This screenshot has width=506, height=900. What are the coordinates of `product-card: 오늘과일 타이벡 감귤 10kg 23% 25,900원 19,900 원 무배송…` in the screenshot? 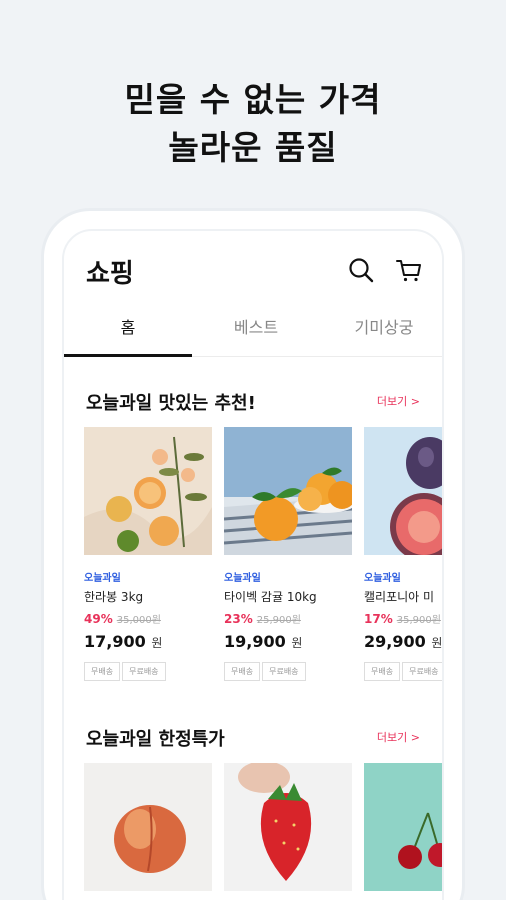 It's located at (288, 554).